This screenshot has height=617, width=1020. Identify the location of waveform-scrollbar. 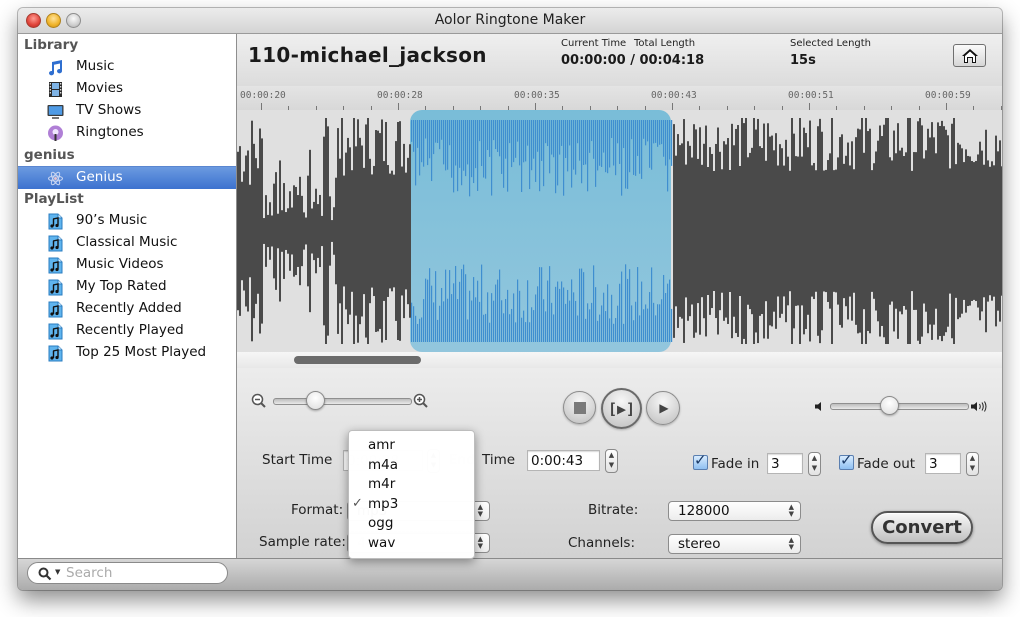
(619, 360).